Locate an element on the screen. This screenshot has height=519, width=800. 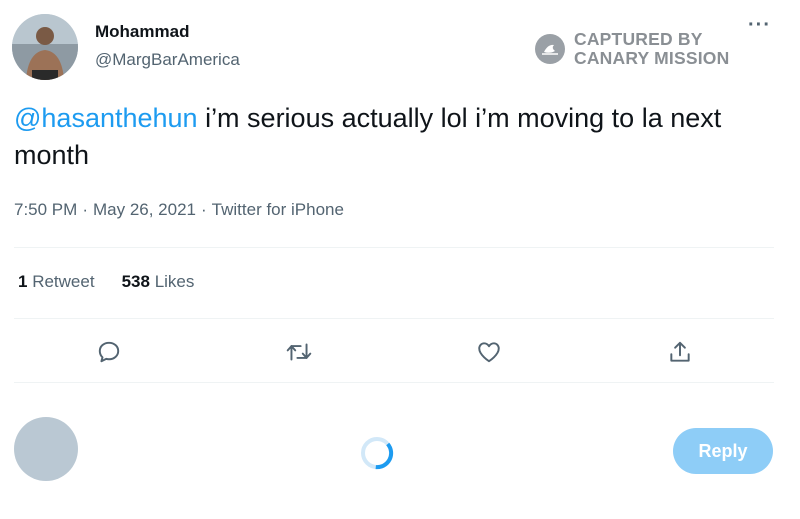
likes-count: 538 is located at coordinates (135, 281).